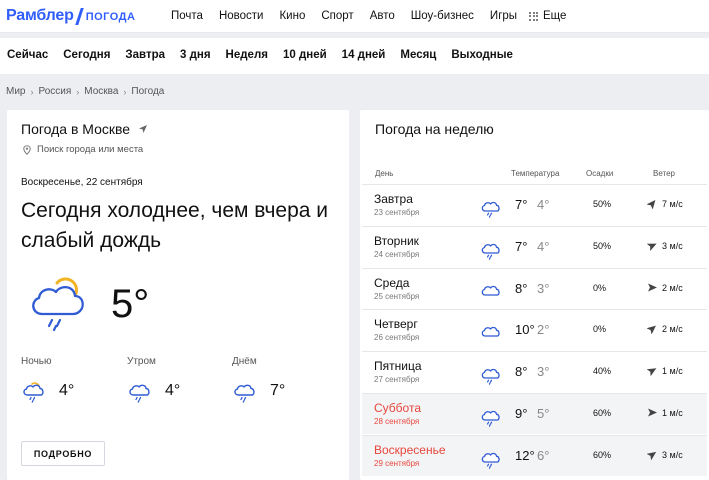  What do you see at coordinates (525, 330) in the screenshot?
I see `day-temperature: 10°` at bounding box center [525, 330].